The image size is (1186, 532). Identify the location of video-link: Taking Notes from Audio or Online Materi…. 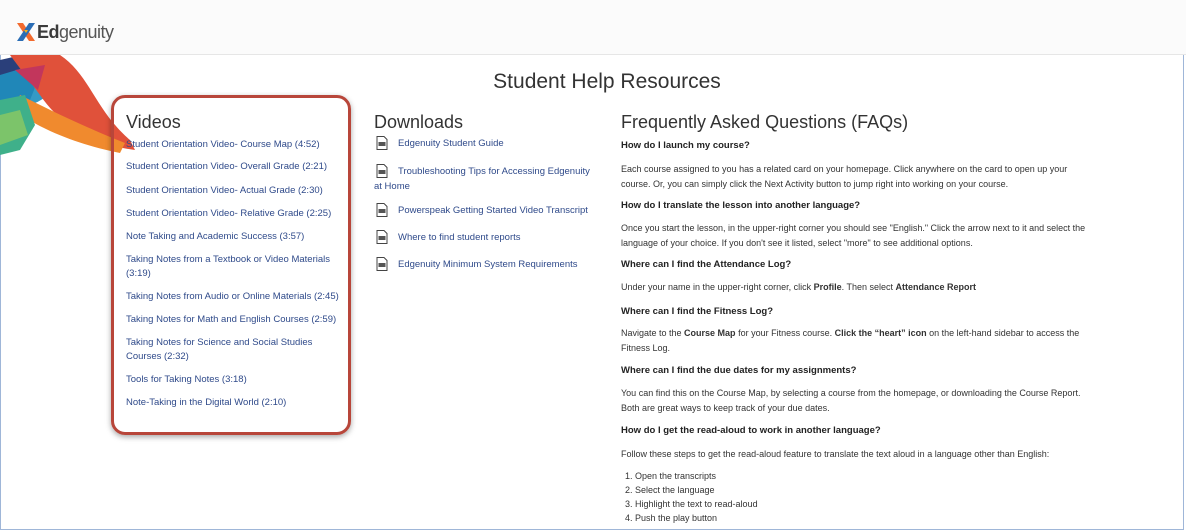
(233, 297).